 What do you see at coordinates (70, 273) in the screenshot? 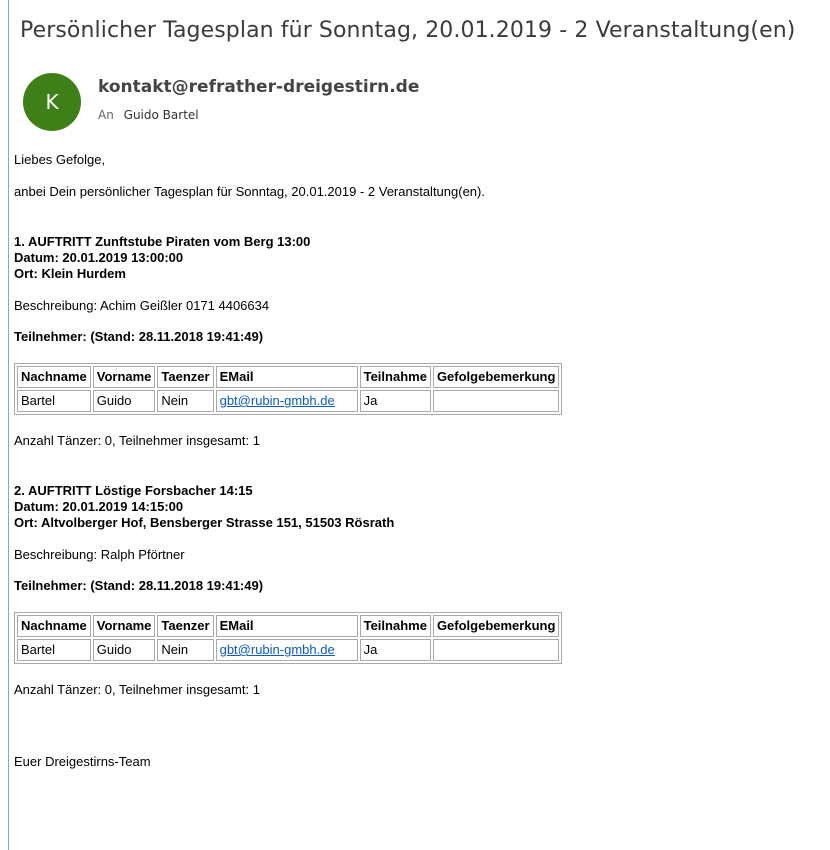
I see `event-place: Ort: Klein Hurdem` at bounding box center [70, 273].